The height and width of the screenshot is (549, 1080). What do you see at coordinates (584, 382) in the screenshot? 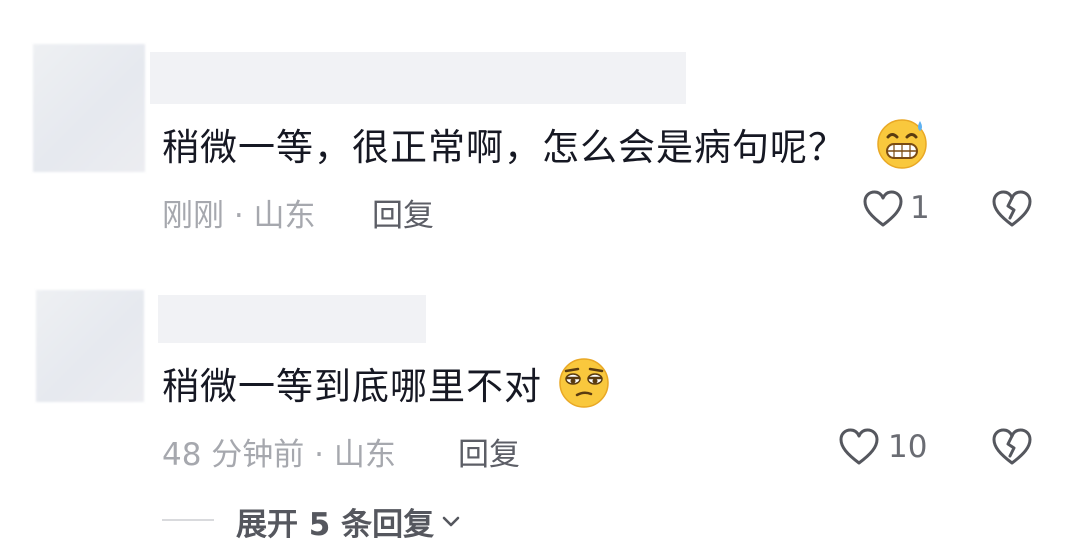
I see `unamused-eye-roll-emoji` at bounding box center [584, 382].